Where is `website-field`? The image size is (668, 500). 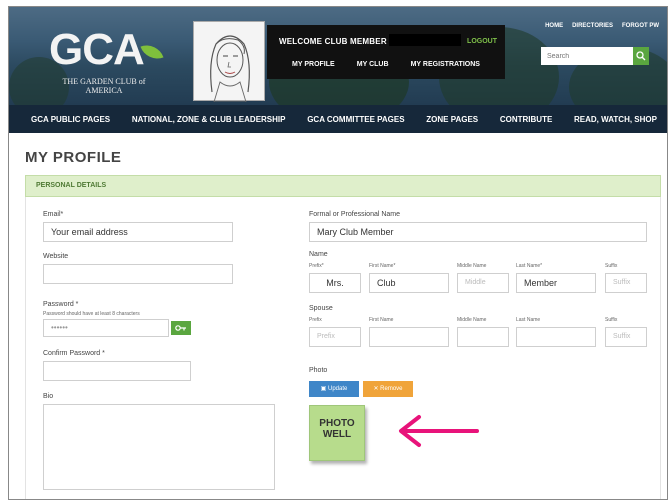
website-field is located at coordinates (138, 274).